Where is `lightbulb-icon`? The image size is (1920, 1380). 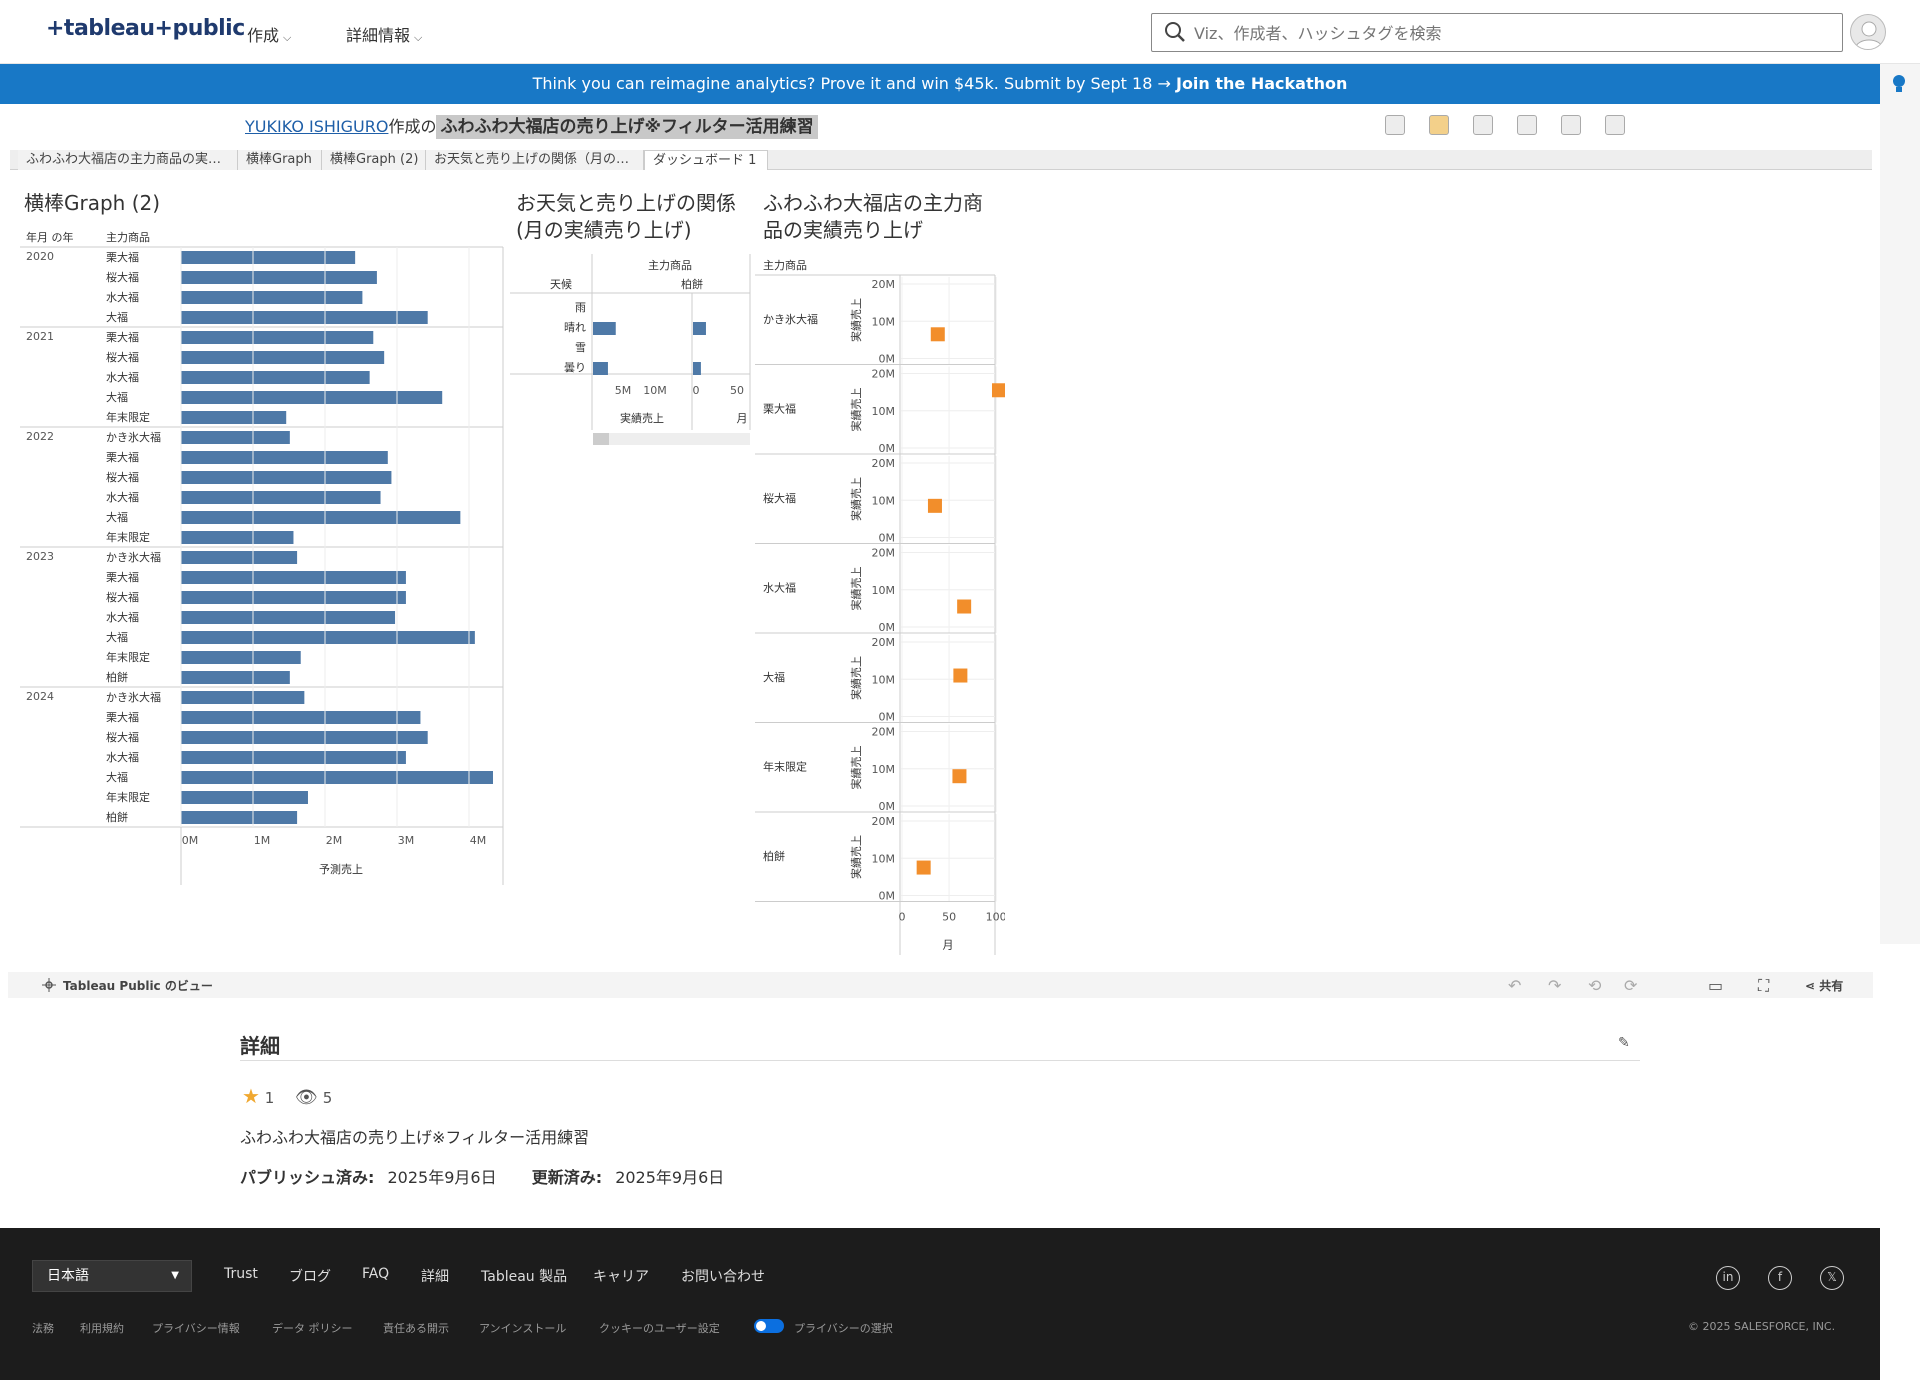 lightbulb-icon is located at coordinates (1899, 85).